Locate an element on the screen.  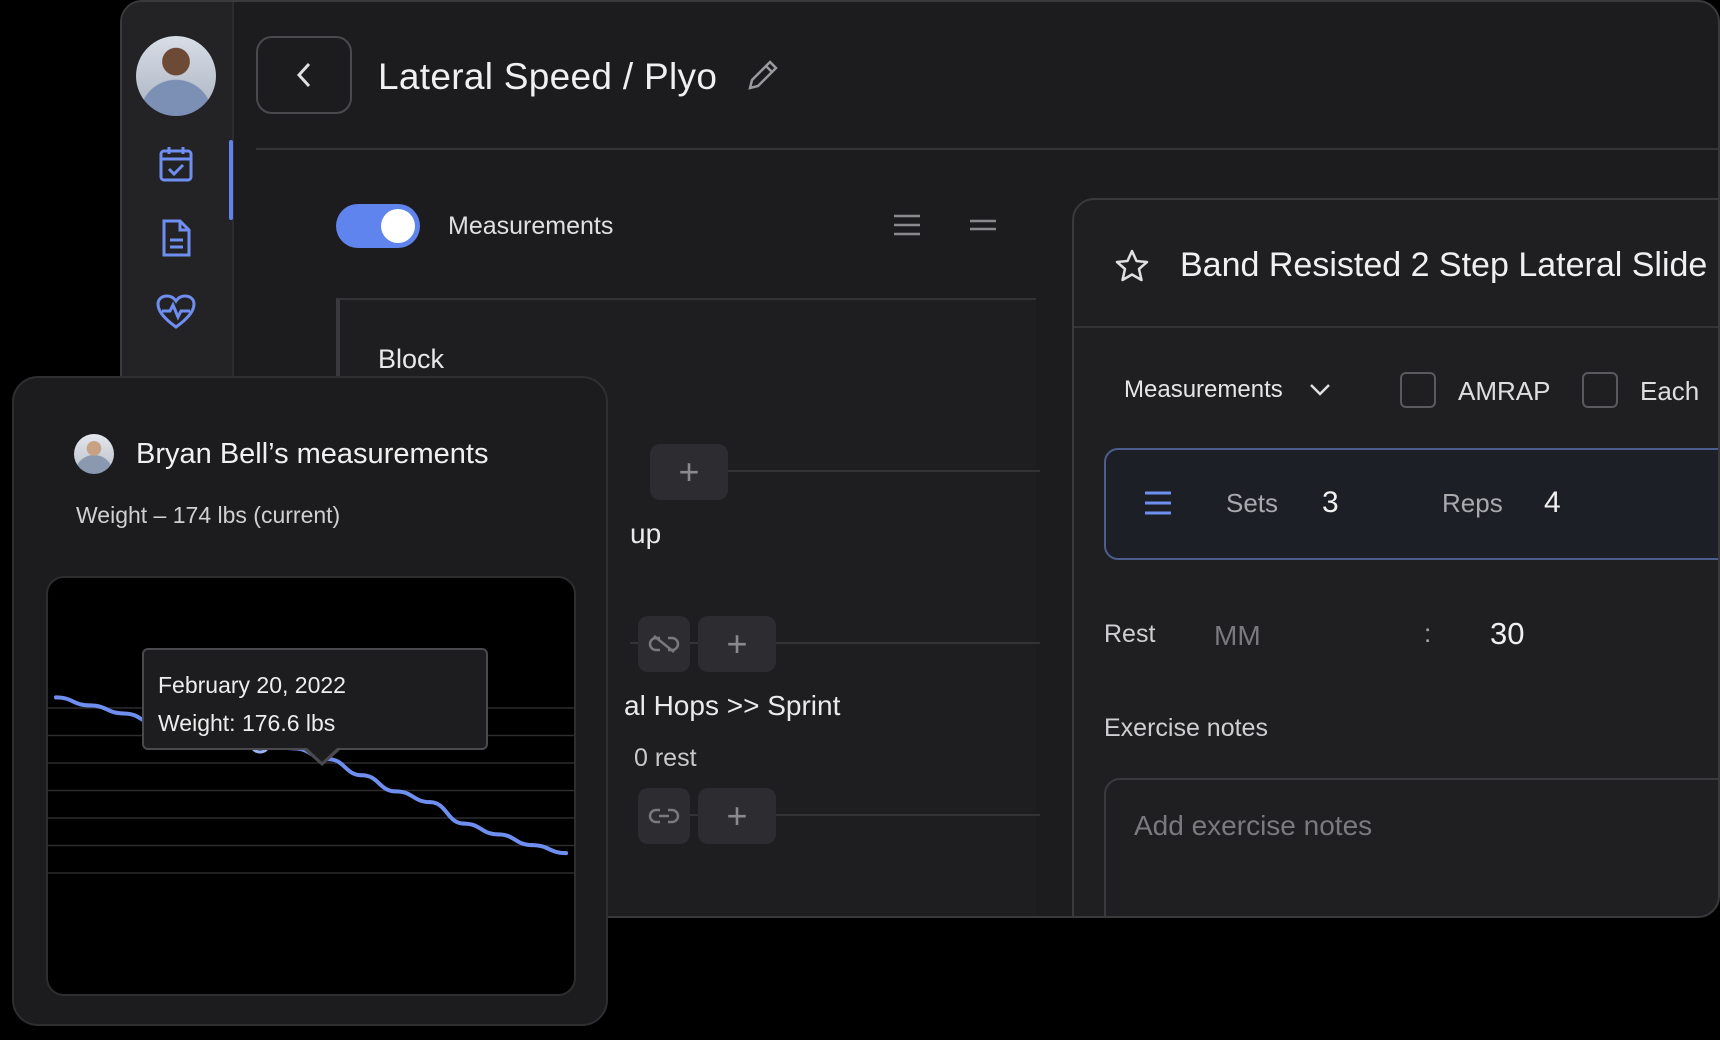
notes-label: Exercise notes is located at coordinates (1186, 728).